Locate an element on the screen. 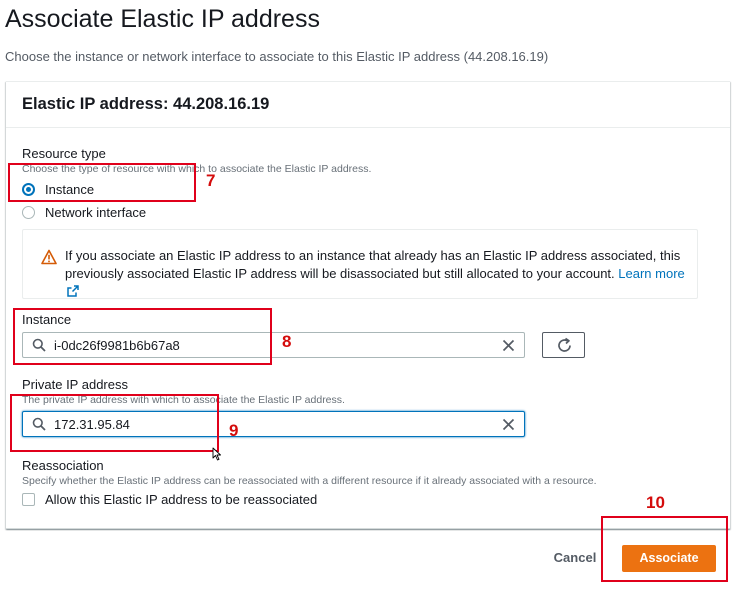 Image resolution: width=737 pixels, height=592 pixels. cancel-button: Cancel is located at coordinates (575, 558).